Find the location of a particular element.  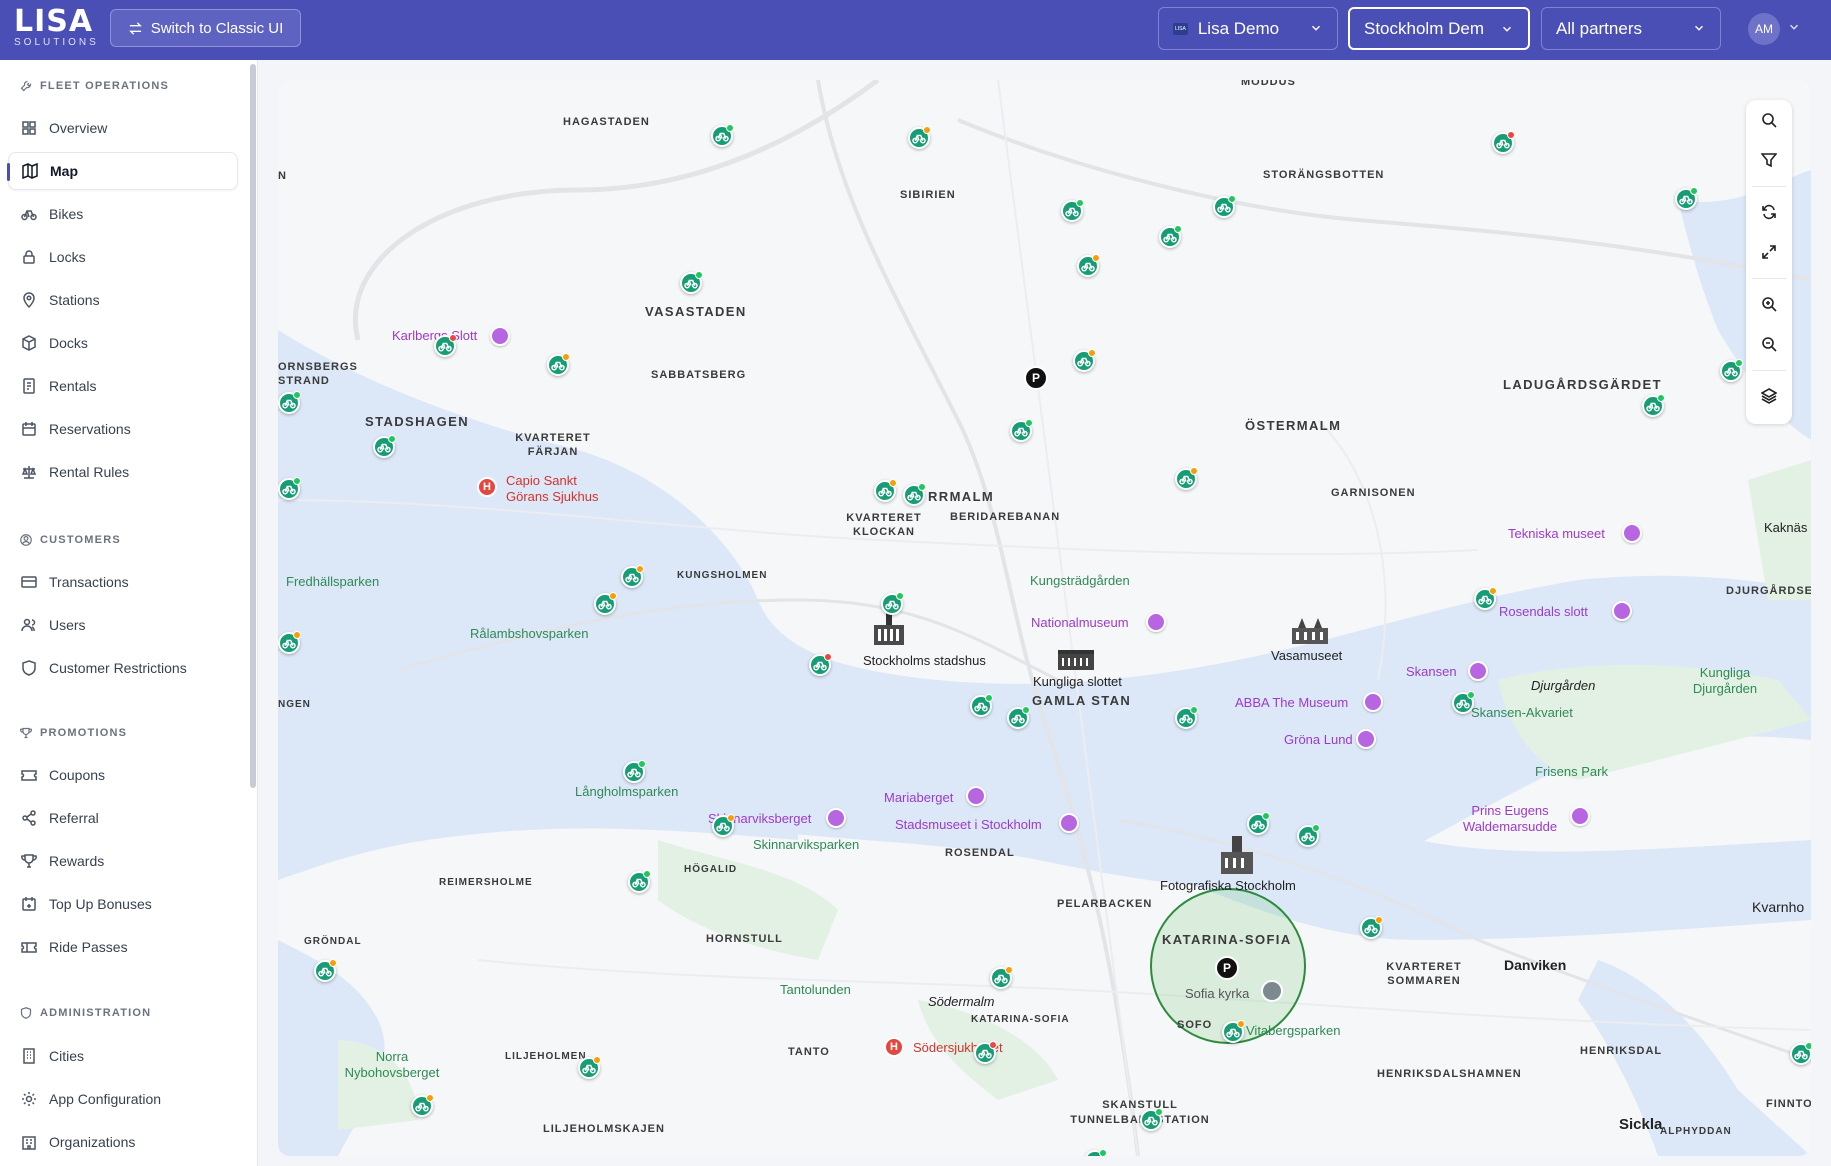

sidebar-item-customer-restrictions: Customer Restrictions is located at coordinates (123, 668).